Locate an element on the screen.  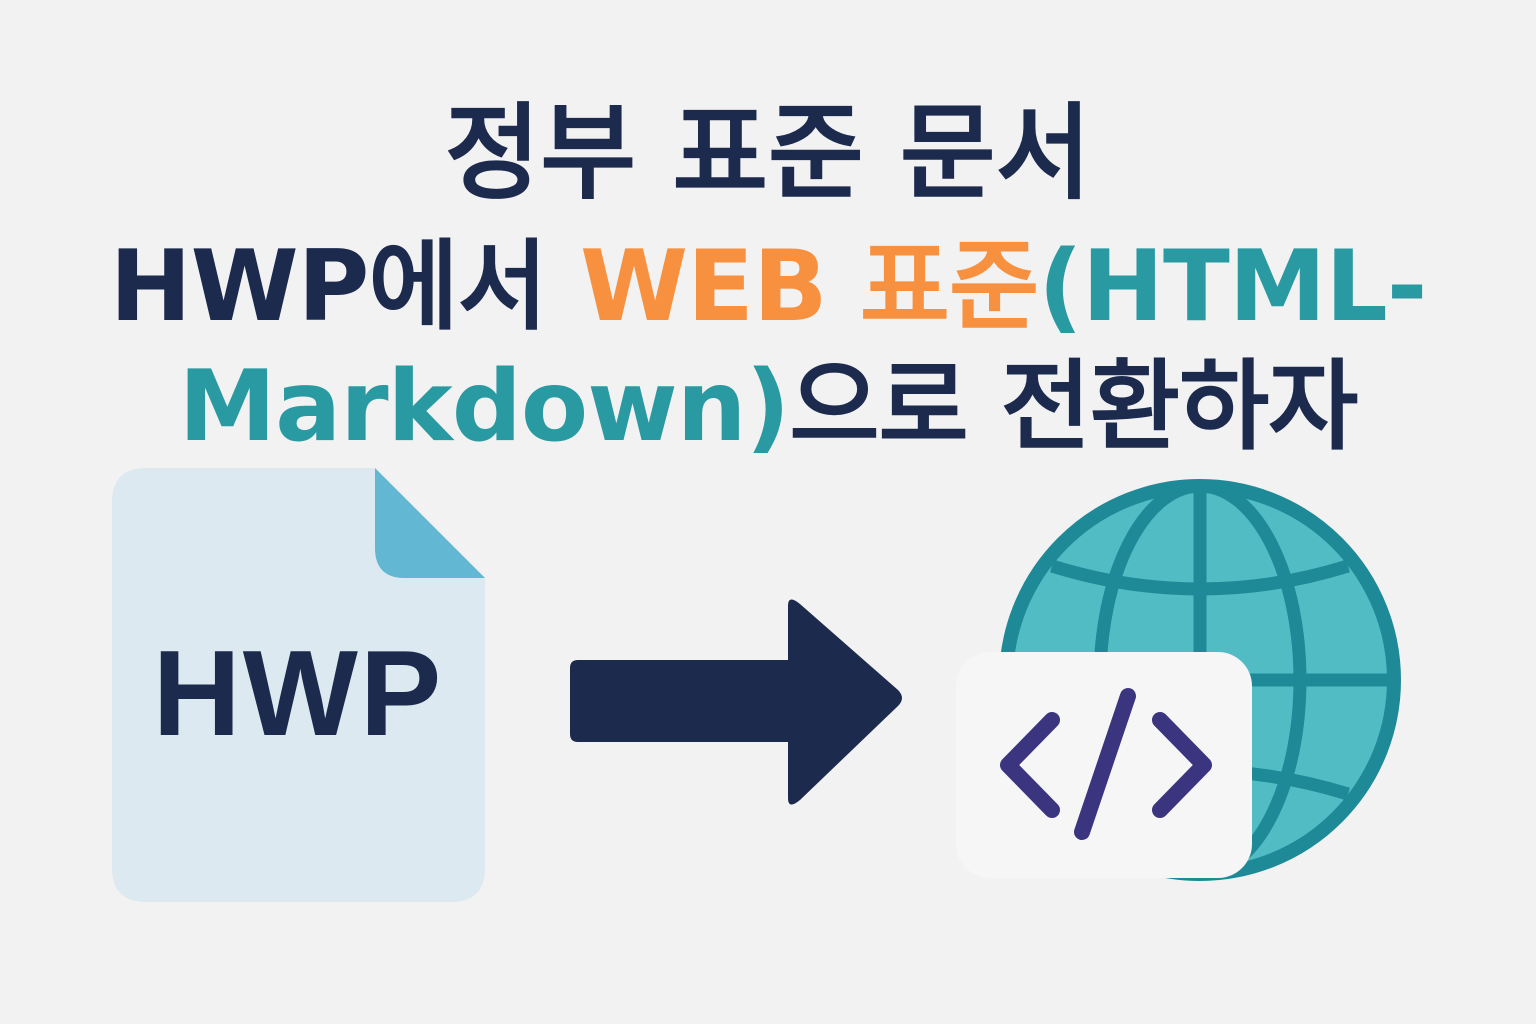
arrow-right-icon is located at coordinates (736, 702).